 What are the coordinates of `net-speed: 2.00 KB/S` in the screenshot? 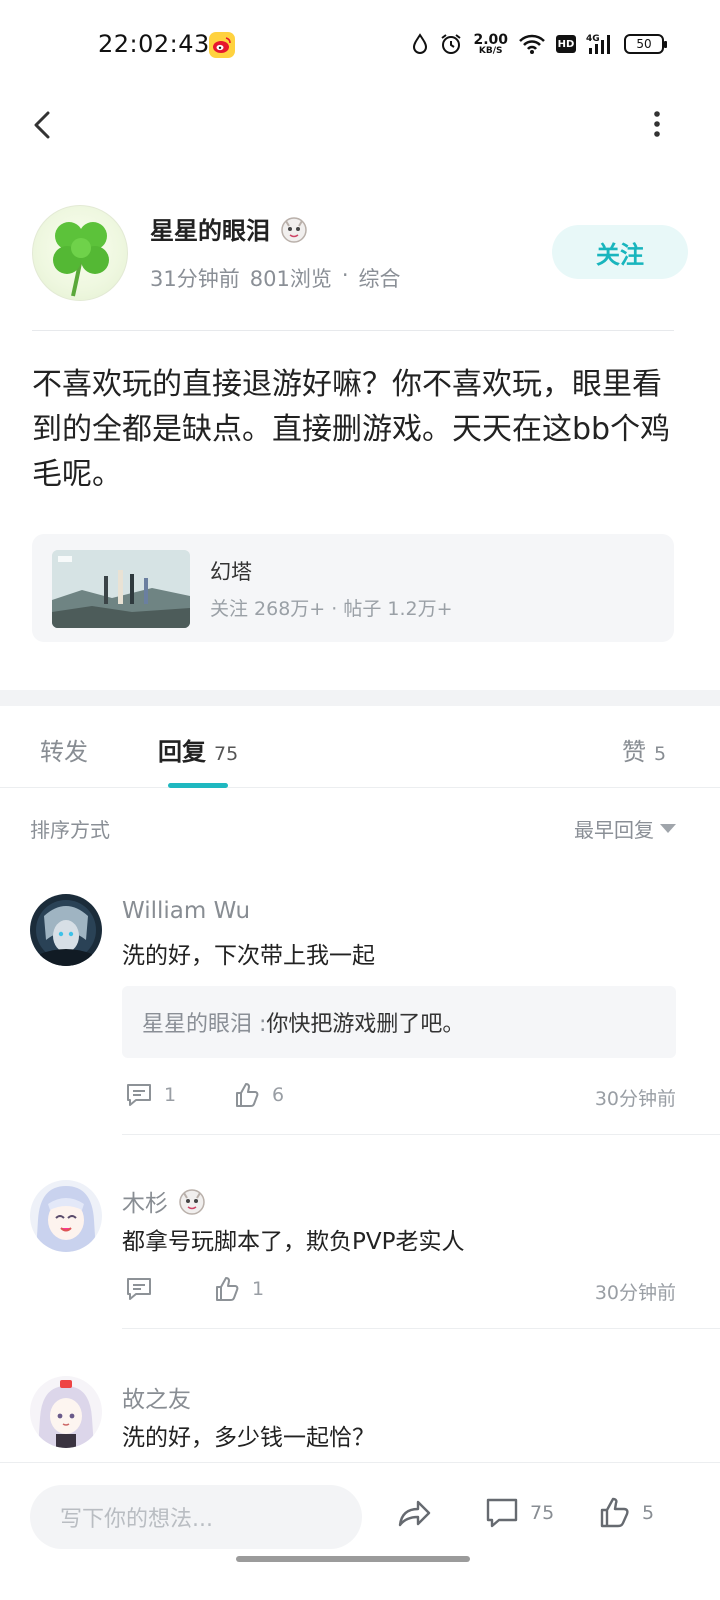 It's located at (490, 44).